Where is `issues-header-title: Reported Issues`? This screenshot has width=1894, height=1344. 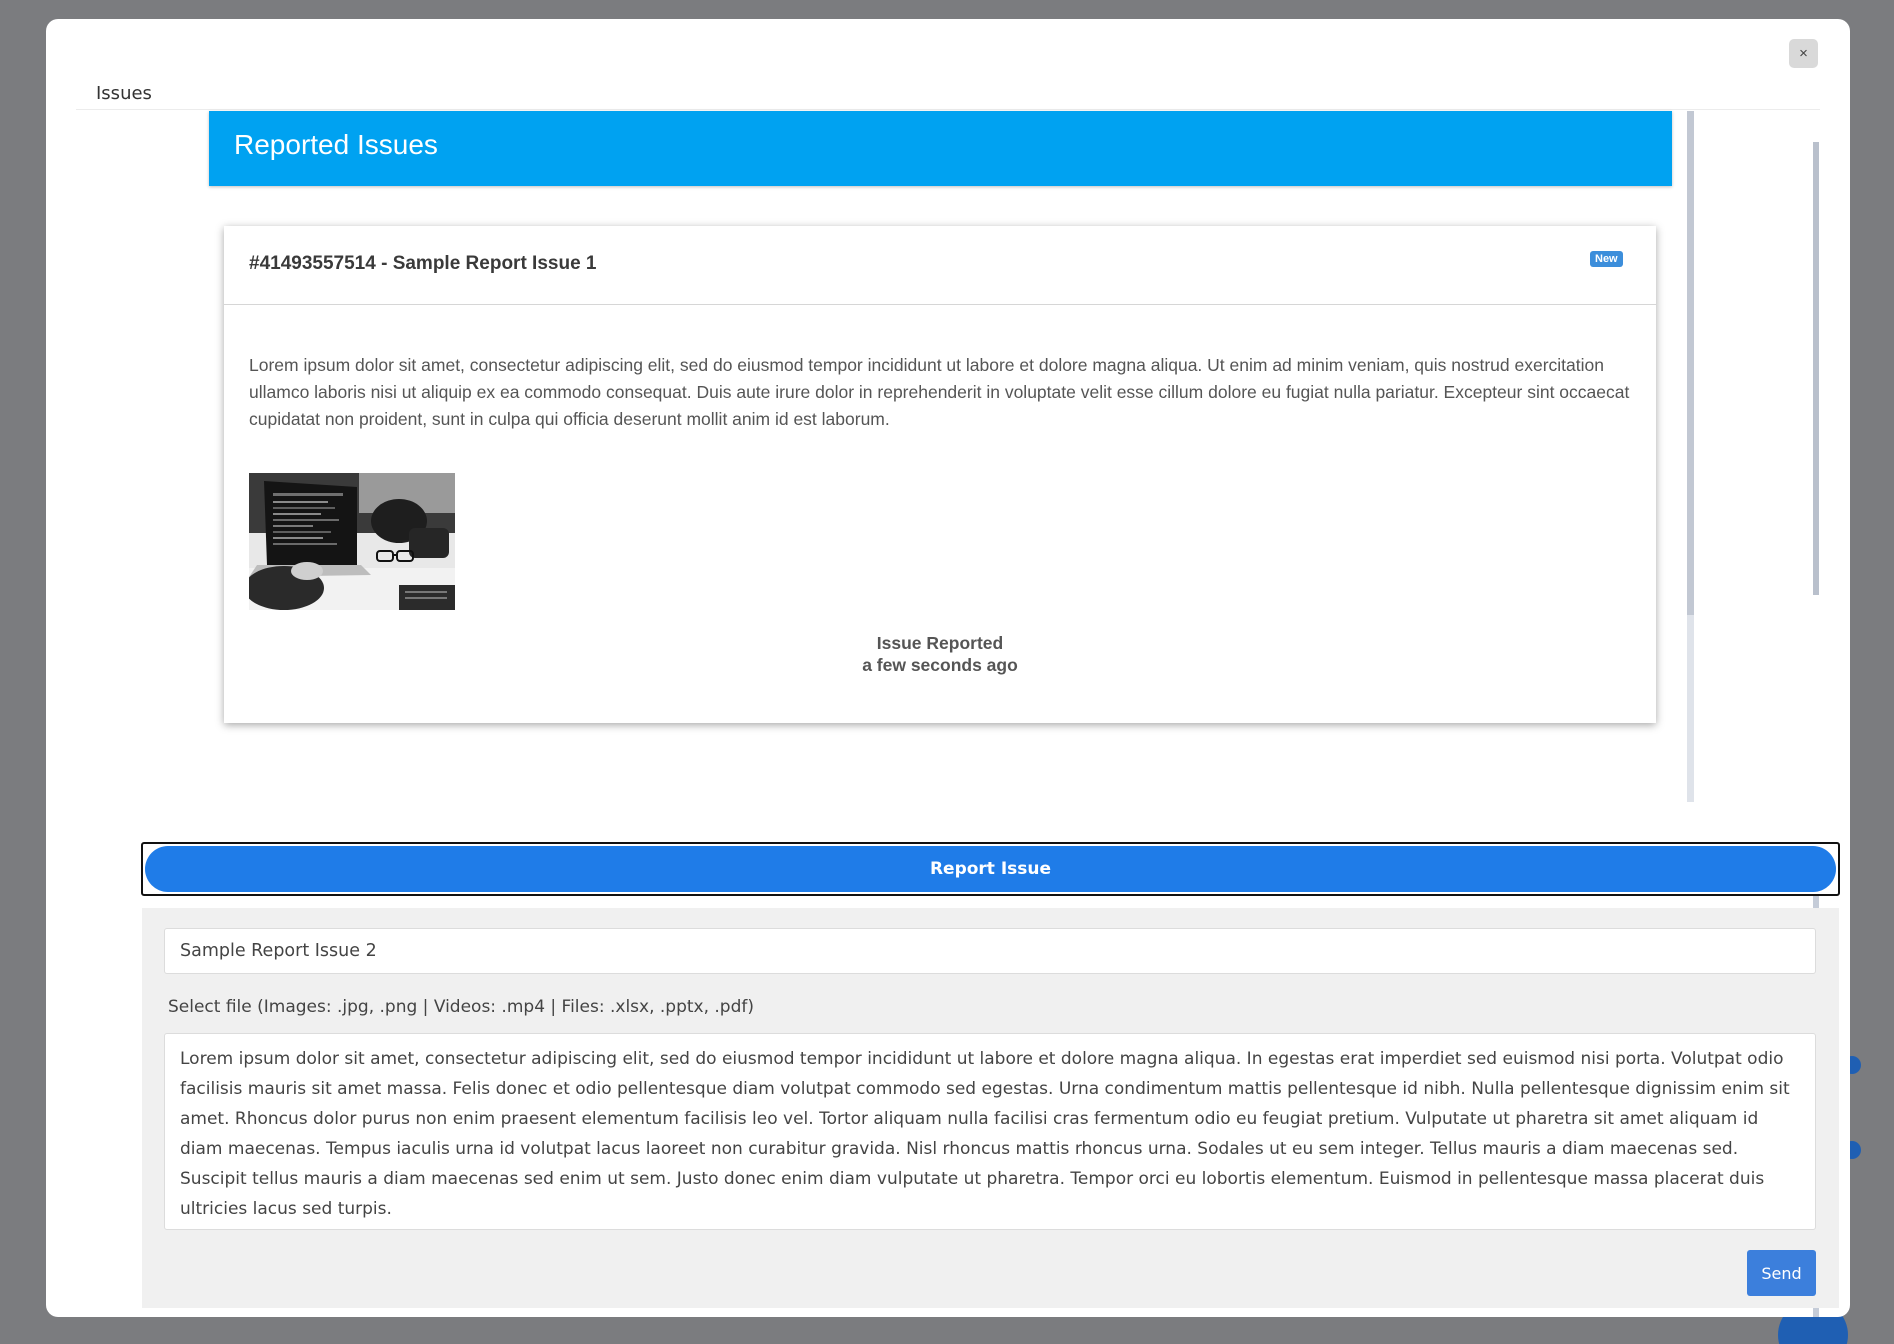 issues-header-title: Reported Issues is located at coordinates (336, 144).